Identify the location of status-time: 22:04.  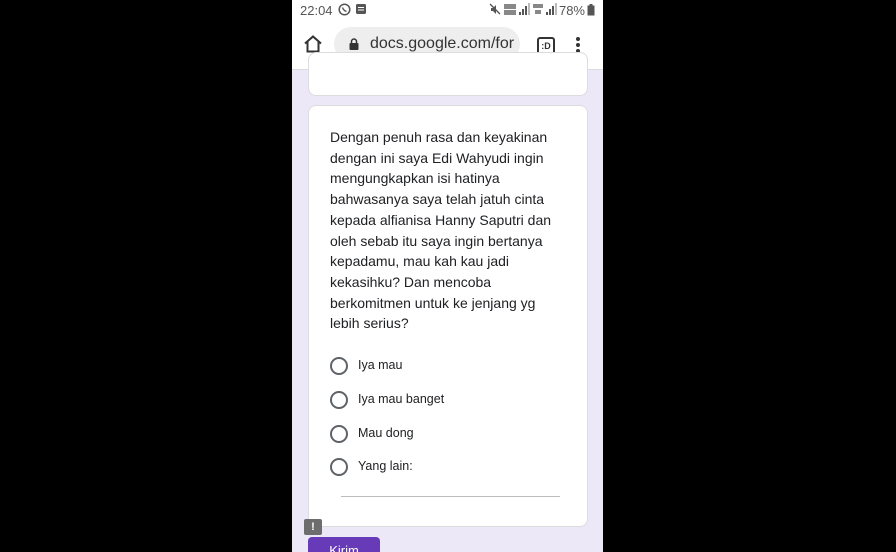
(316, 10).